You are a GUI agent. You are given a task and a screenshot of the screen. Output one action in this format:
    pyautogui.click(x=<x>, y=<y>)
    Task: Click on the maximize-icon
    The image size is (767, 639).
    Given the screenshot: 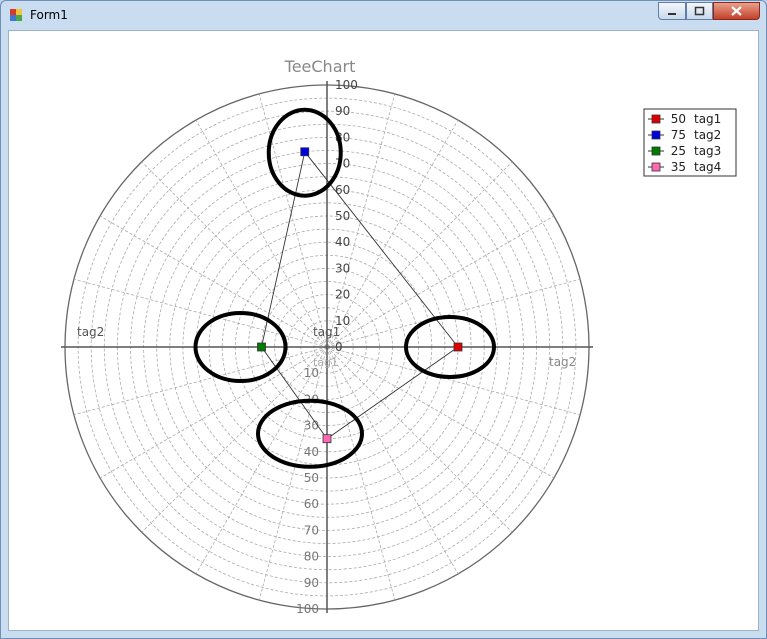 What is the action you would take?
    pyautogui.click(x=699, y=11)
    